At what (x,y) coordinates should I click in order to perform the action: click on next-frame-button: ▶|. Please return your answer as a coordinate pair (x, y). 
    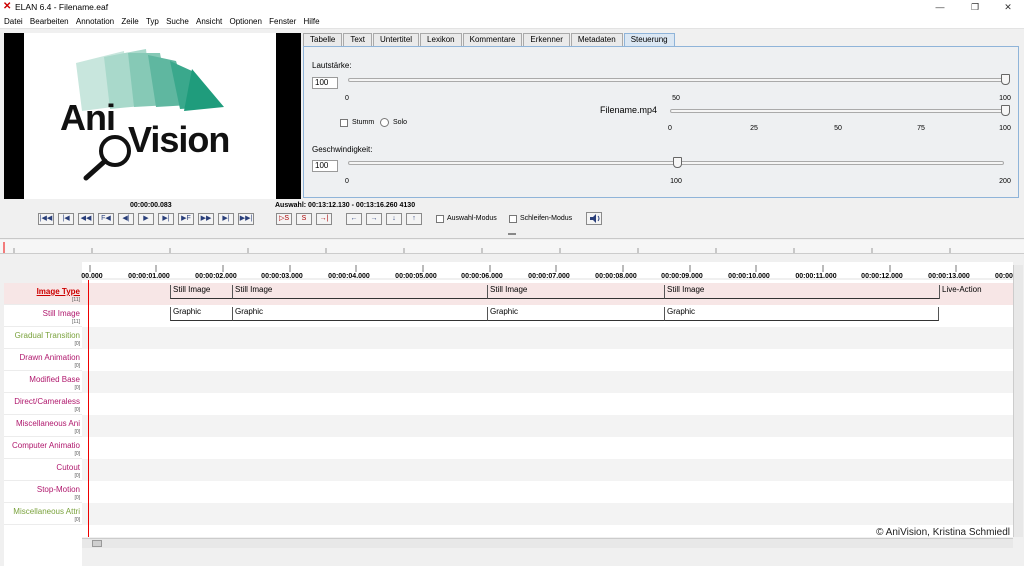
    Looking at the image, I should click on (226, 219).